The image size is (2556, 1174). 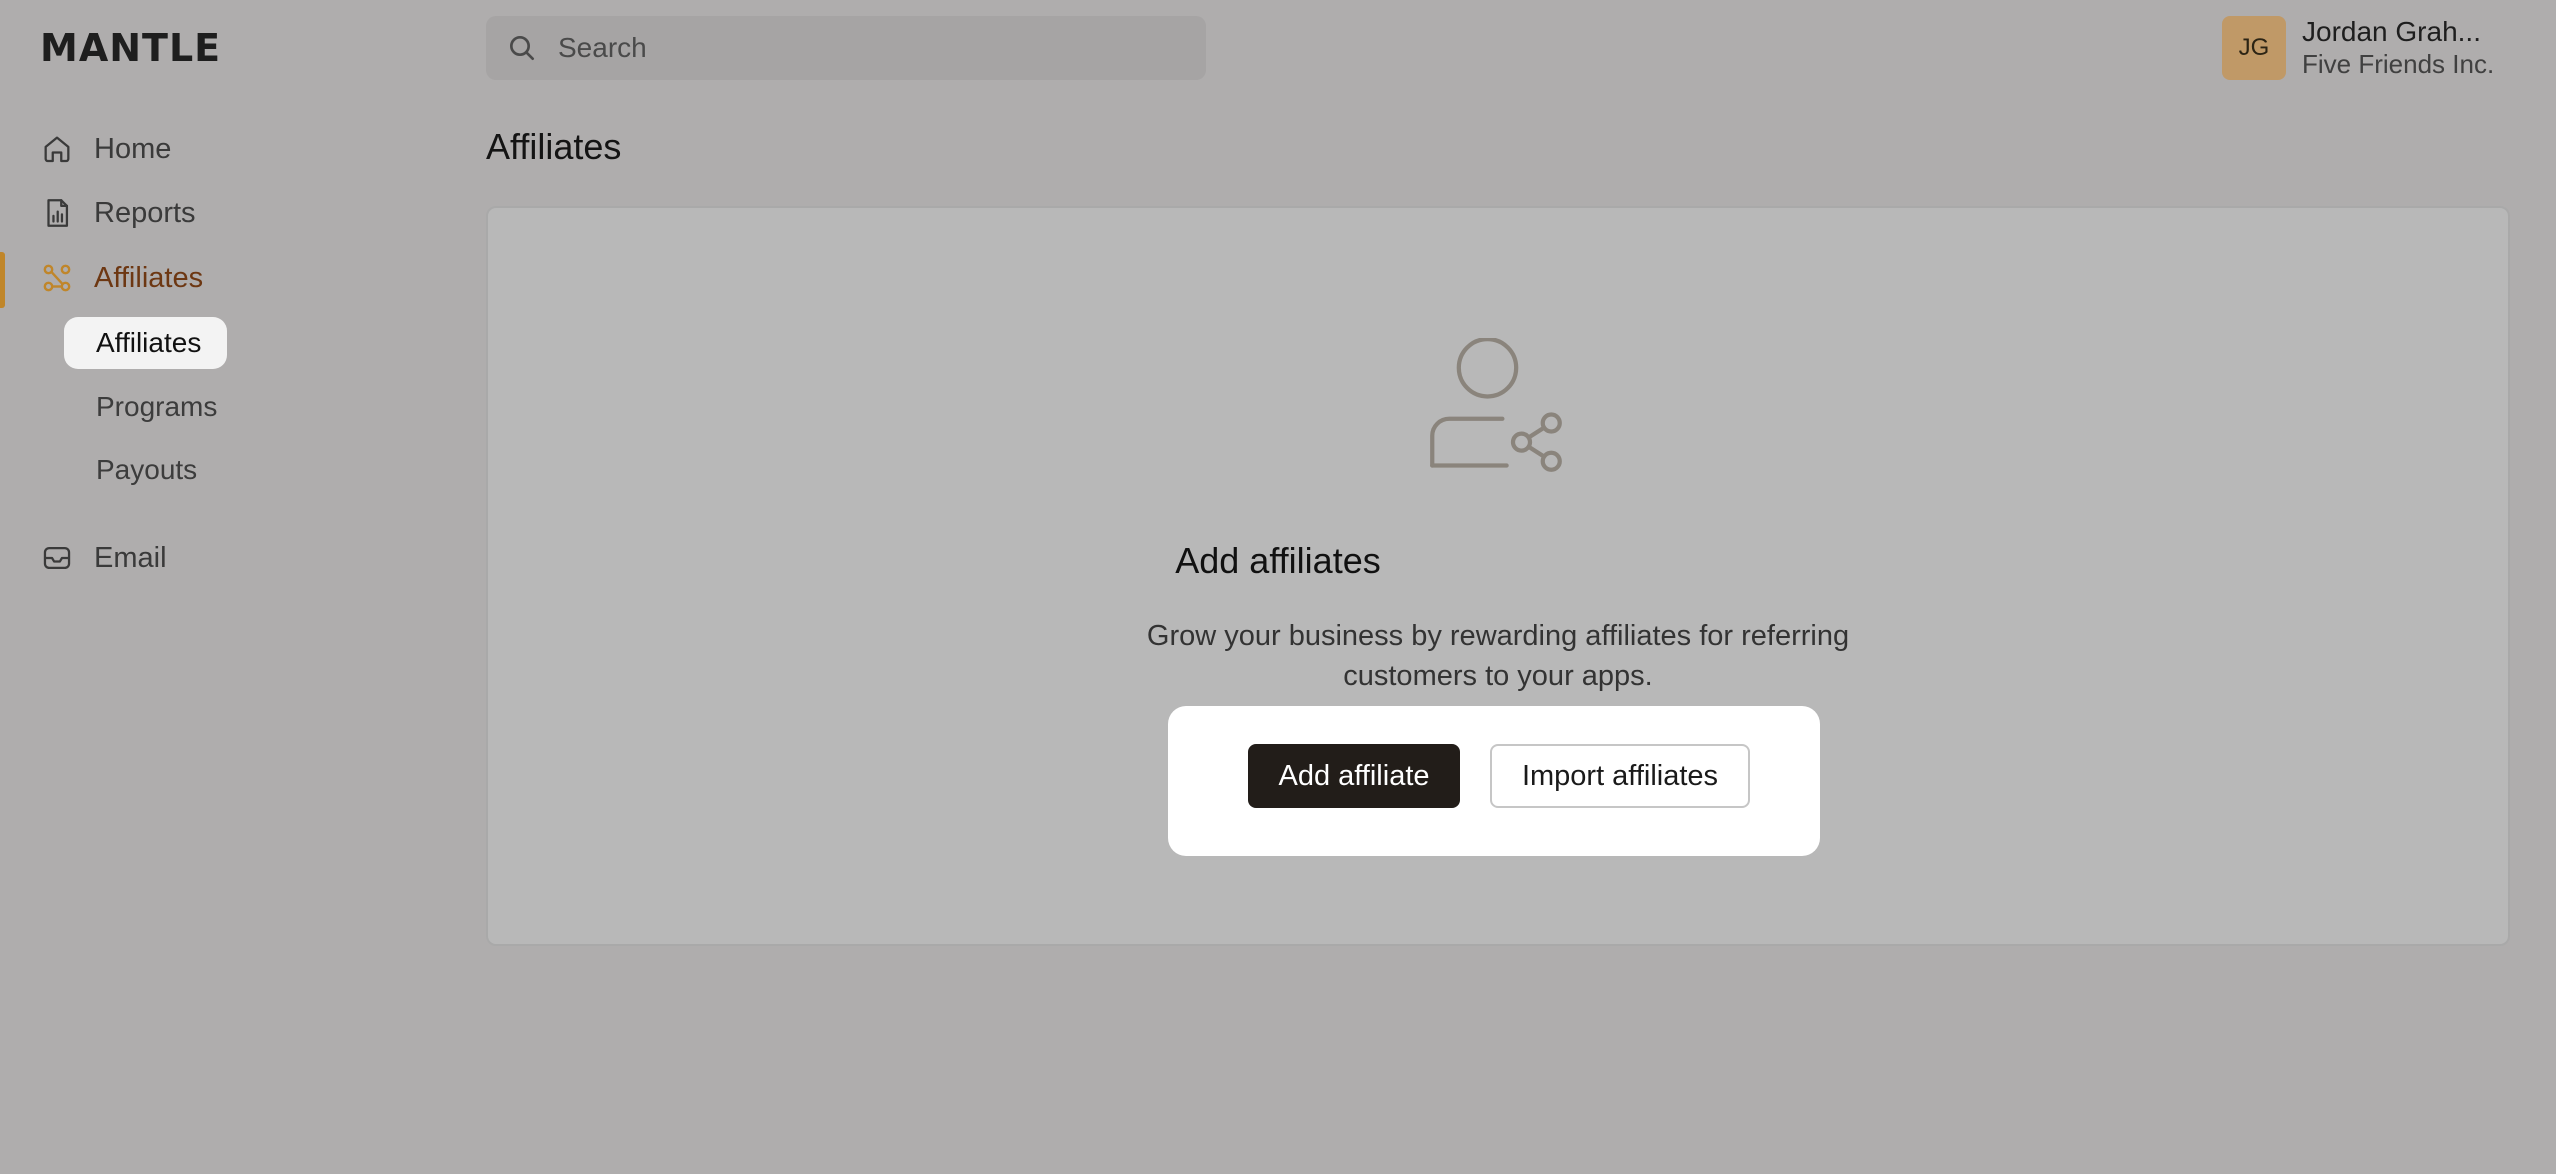 I want to click on sidebar-item-home: Home, so click(x=200, y=149).